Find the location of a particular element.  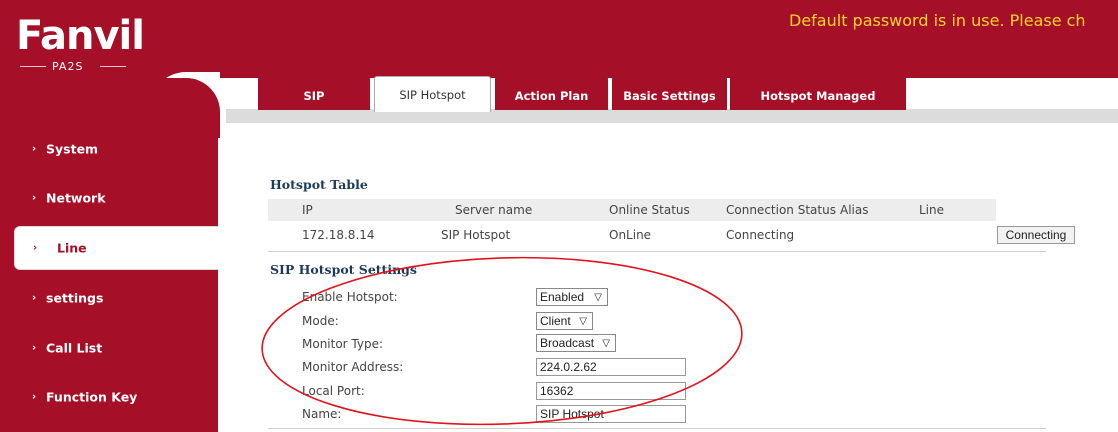

local-port-input: 16362 is located at coordinates (611, 391).